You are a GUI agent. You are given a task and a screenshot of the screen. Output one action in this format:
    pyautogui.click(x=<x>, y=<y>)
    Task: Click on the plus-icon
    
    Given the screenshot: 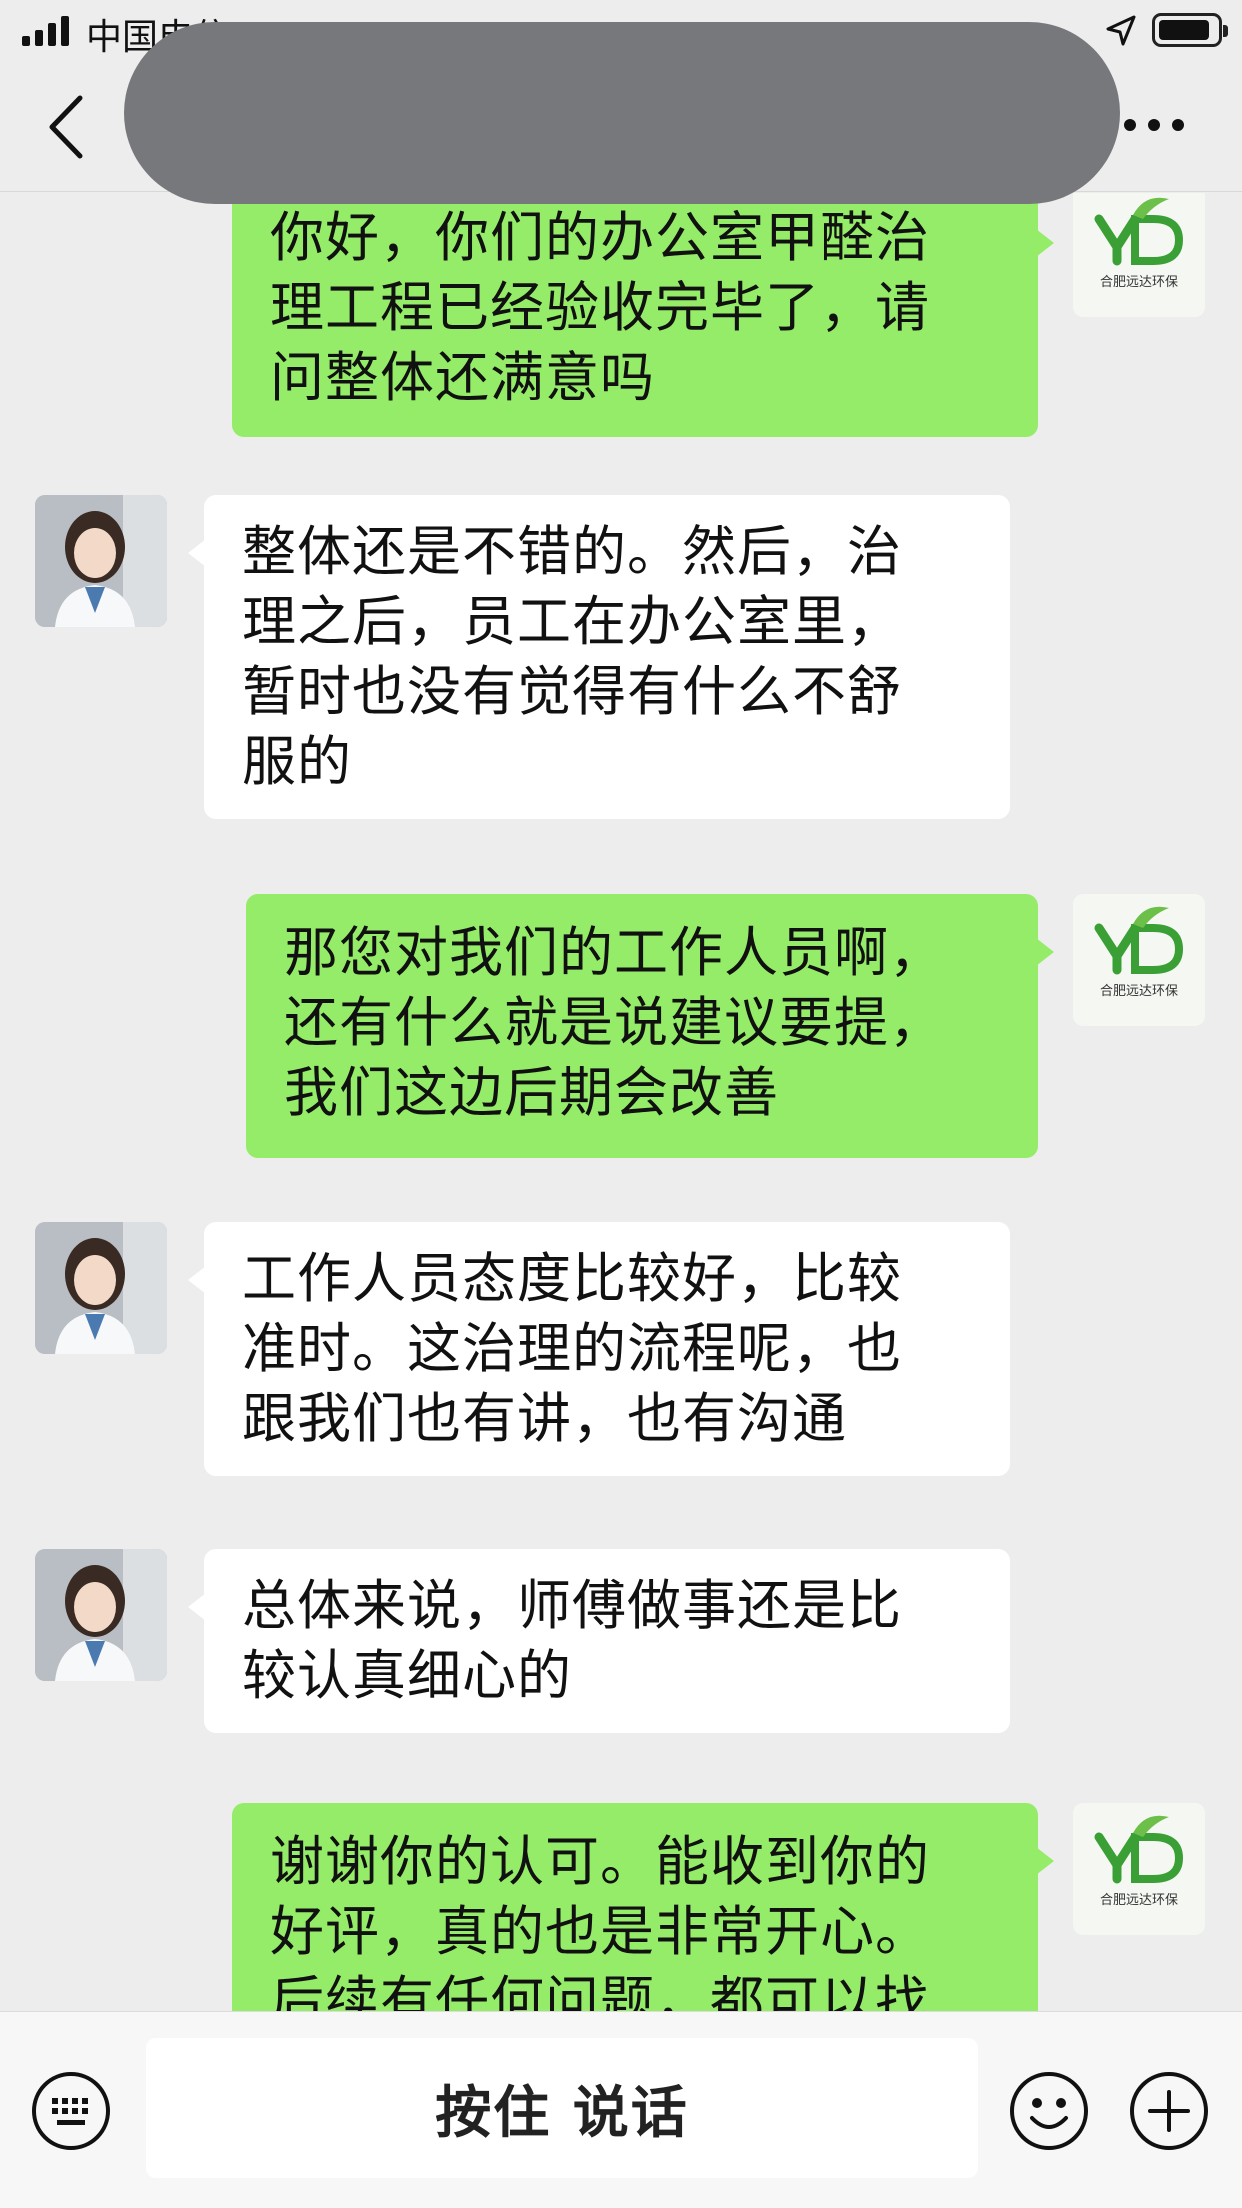 What is the action you would take?
    pyautogui.click(x=1169, y=2111)
    